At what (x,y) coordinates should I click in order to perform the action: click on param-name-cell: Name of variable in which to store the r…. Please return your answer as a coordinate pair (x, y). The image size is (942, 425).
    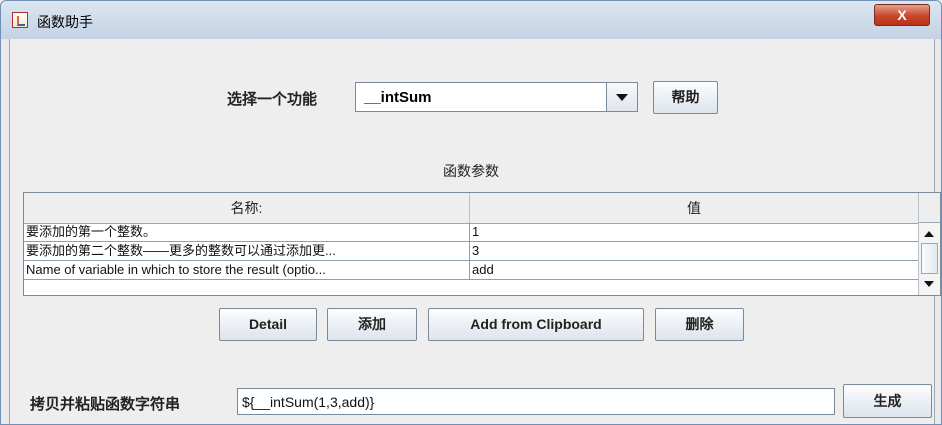
    Looking at the image, I should click on (247, 270).